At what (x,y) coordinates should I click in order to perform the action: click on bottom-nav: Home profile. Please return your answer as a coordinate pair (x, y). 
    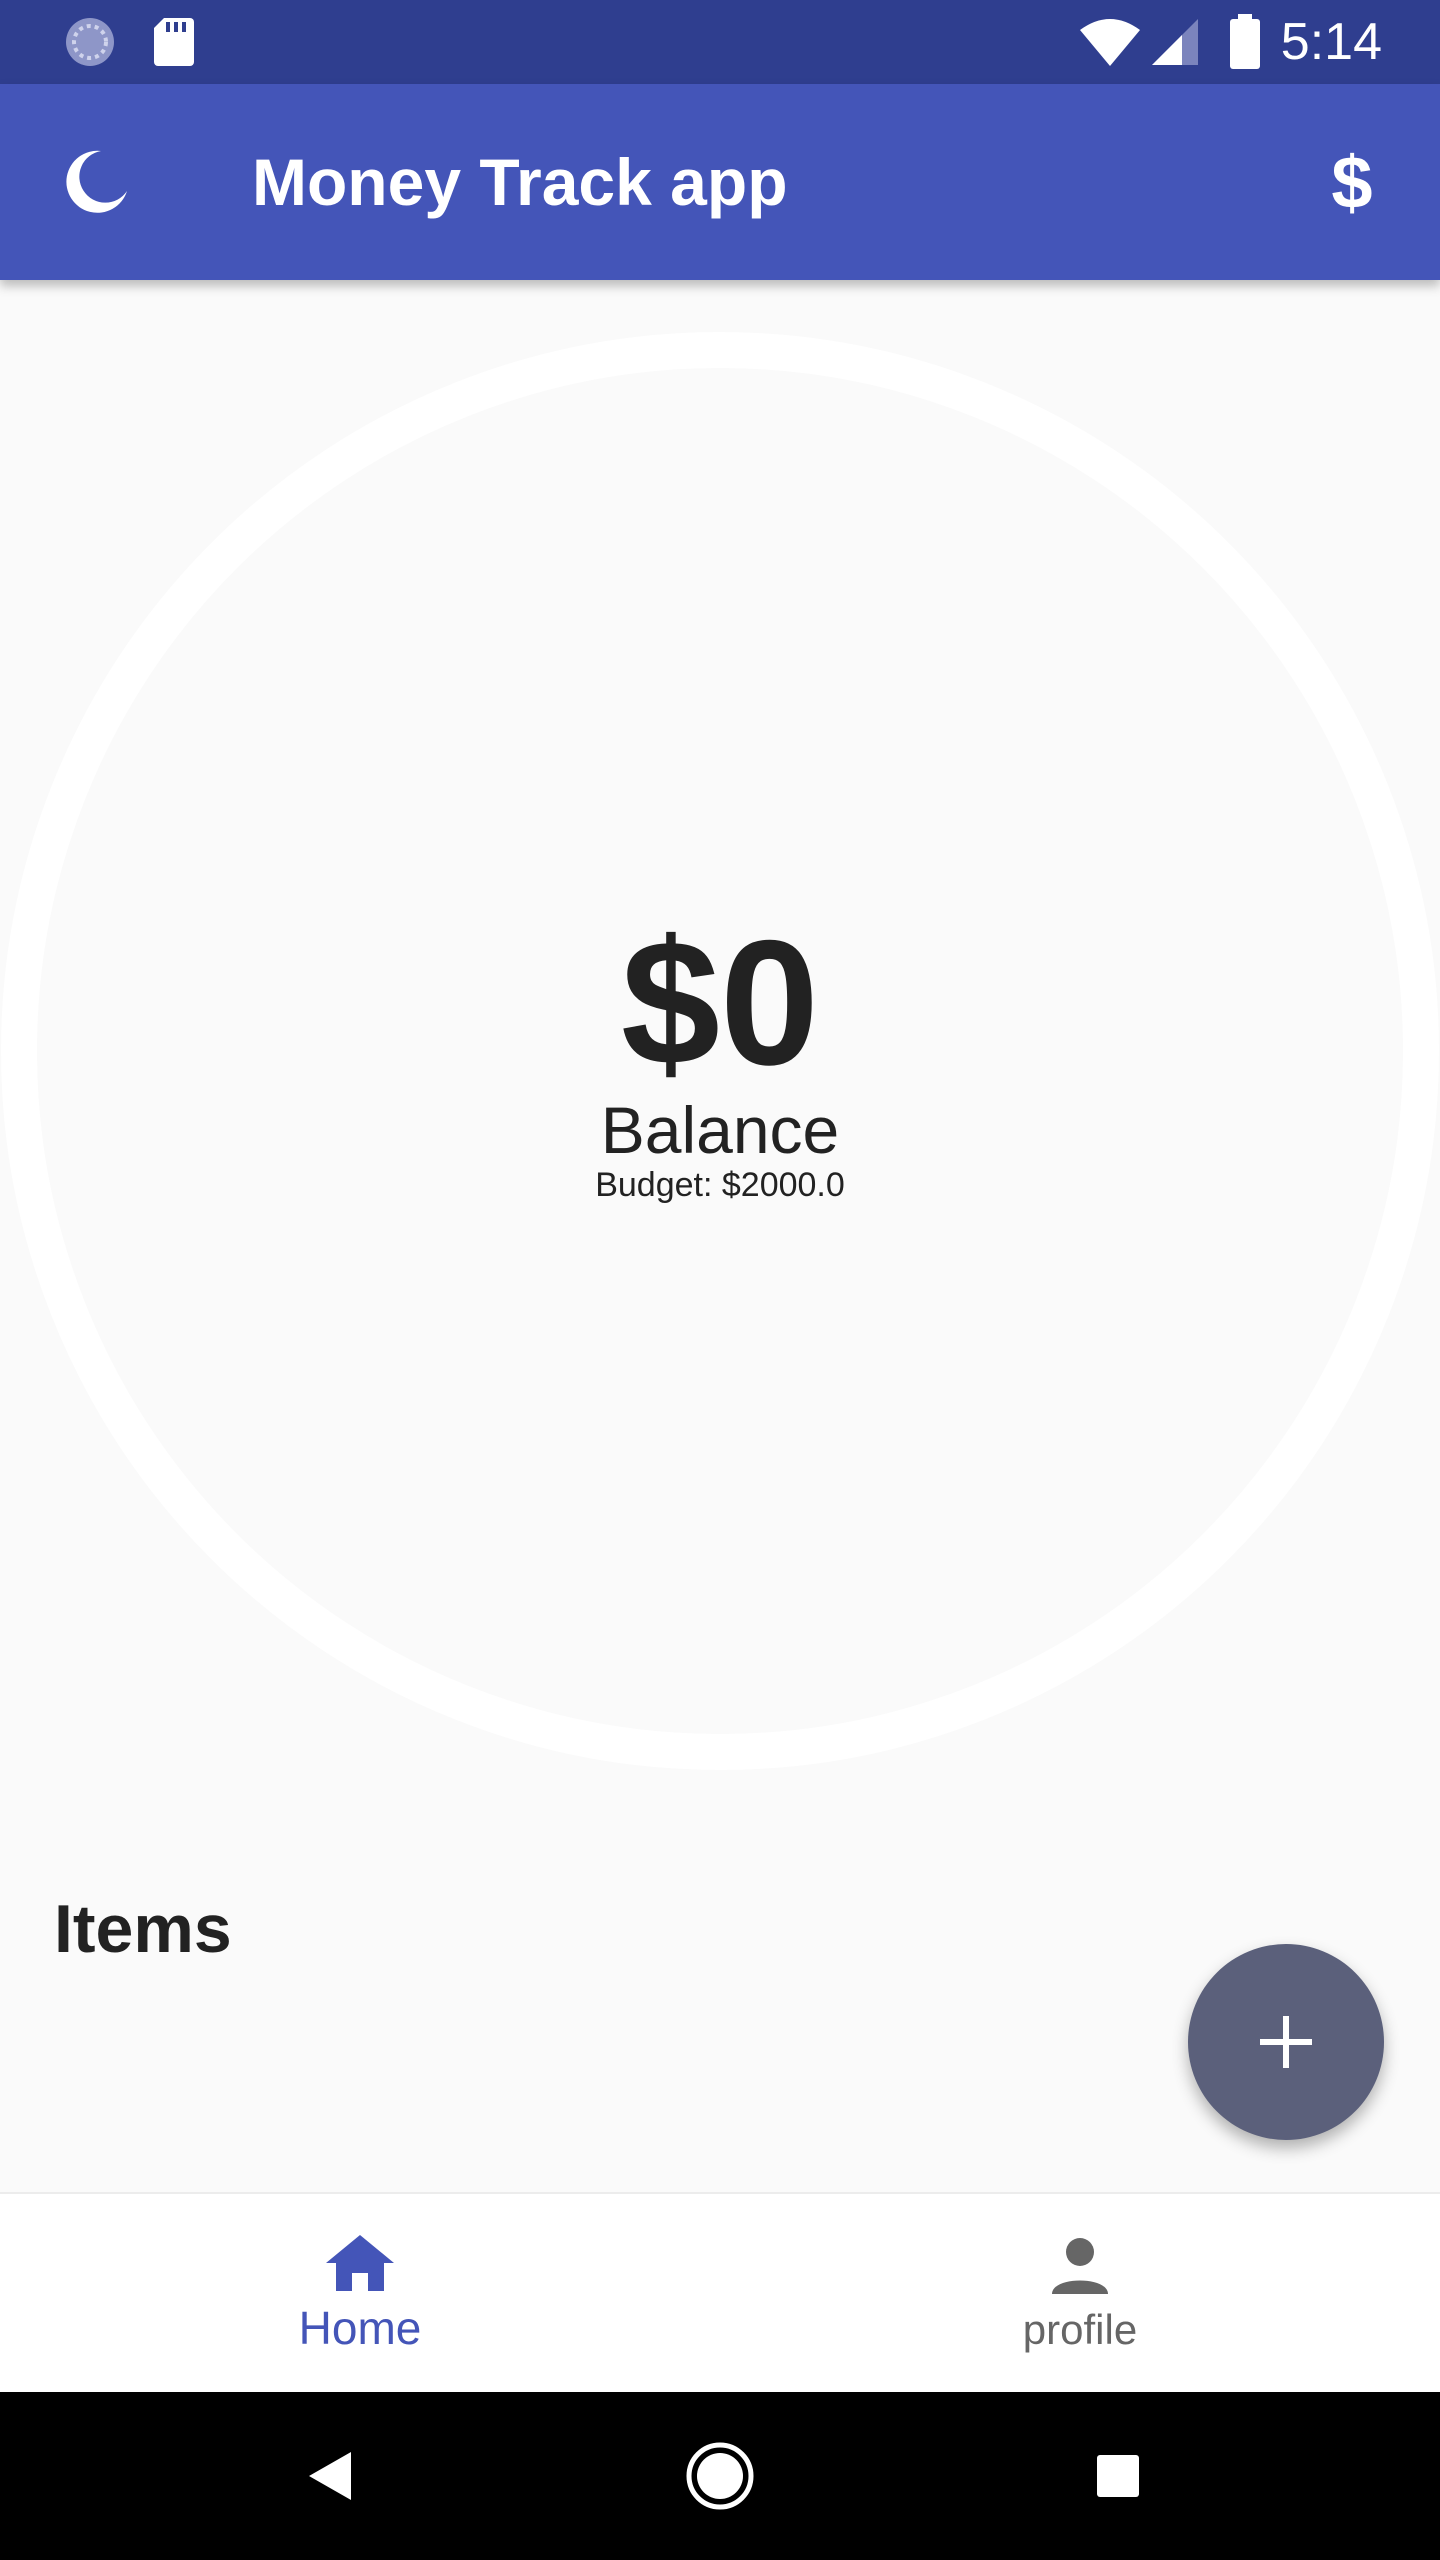
    Looking at the image, I should click on (720, 2292).